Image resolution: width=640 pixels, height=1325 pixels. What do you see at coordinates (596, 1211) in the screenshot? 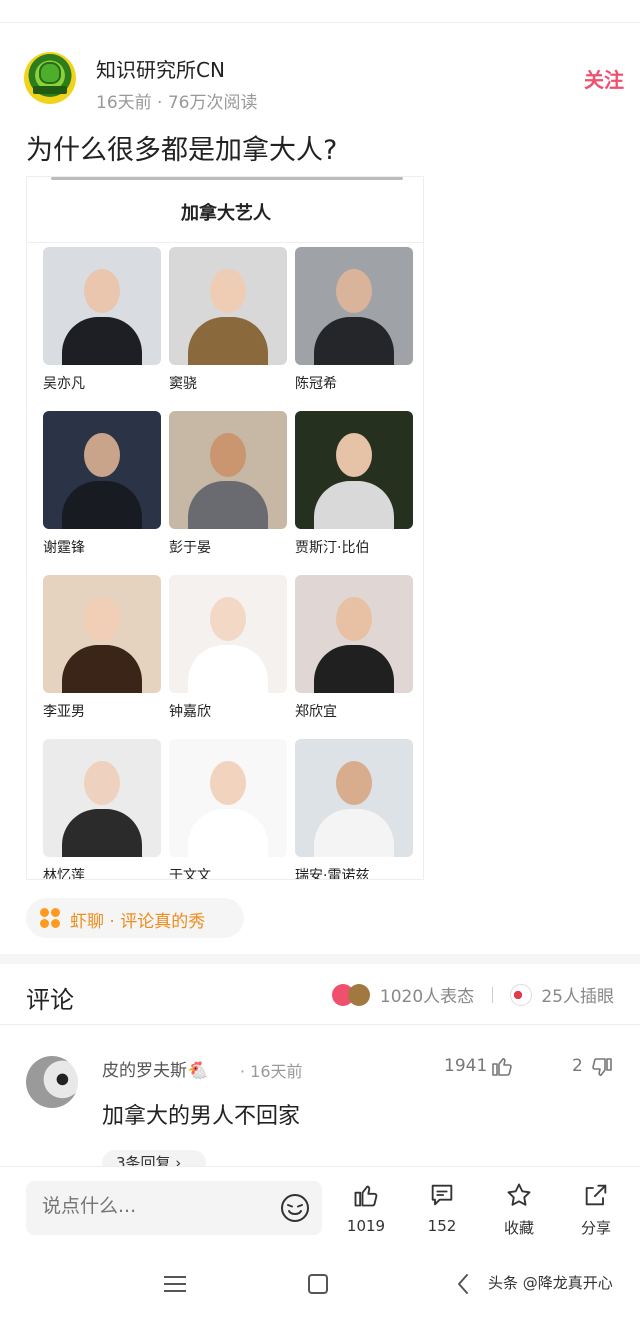
I see `share-action: 分享` at bounding box center [596, 1211].